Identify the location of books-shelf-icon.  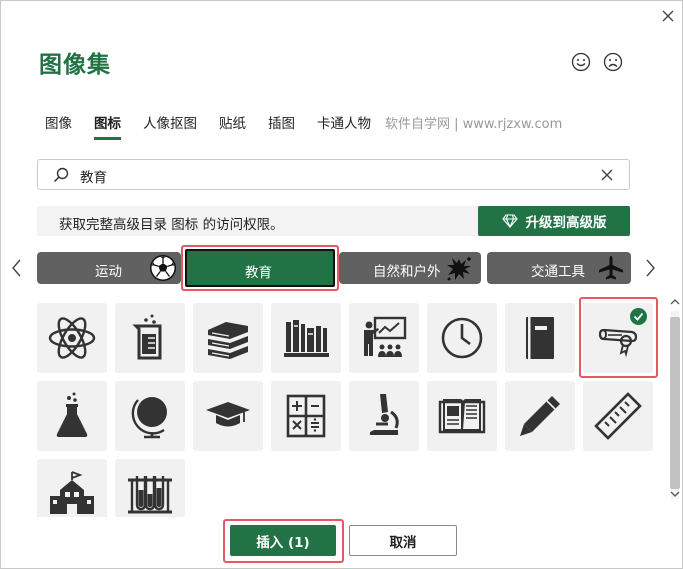
(306, 338).